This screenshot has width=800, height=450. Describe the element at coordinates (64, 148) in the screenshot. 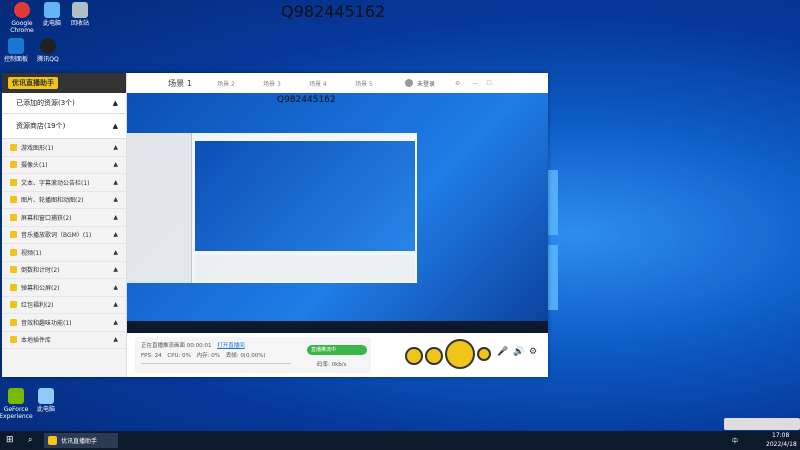

I see `sidebar-category: 游戏图形(1) ▲` at that location.